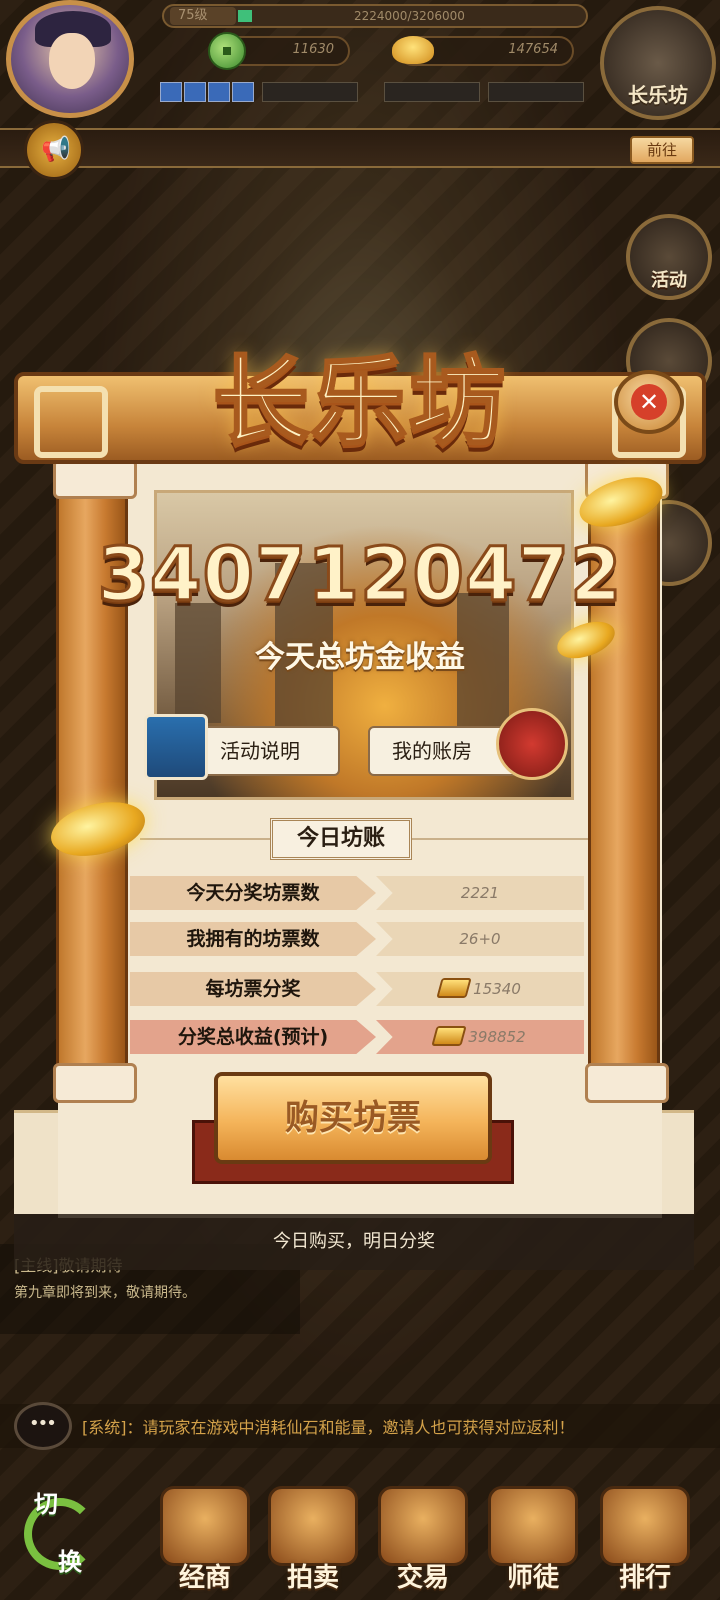 Image resolution: width=720 pixels, height=1600 pixels. Describe the element at coordinates (422, 1578) in the screenshot. I see `nav-label: 交易` at that location.